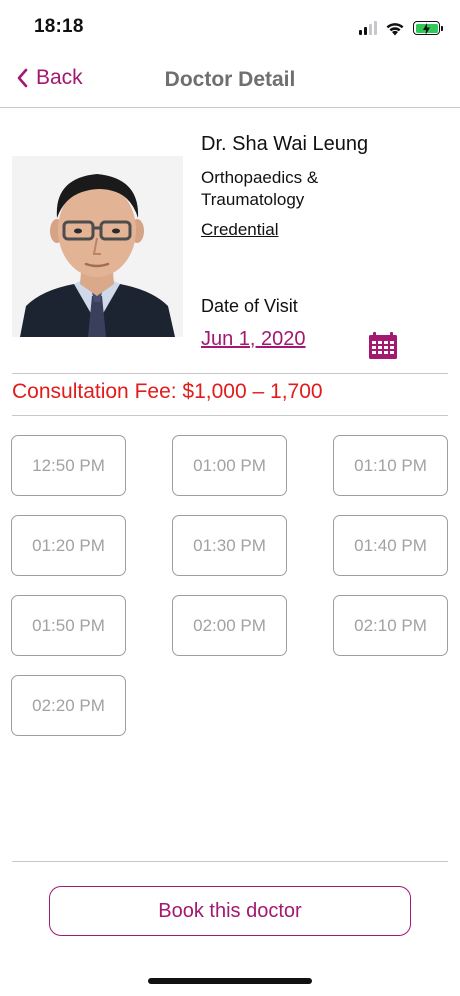  I want to click on navigation-bar: Back Doctor Detail, so click(230, 82).